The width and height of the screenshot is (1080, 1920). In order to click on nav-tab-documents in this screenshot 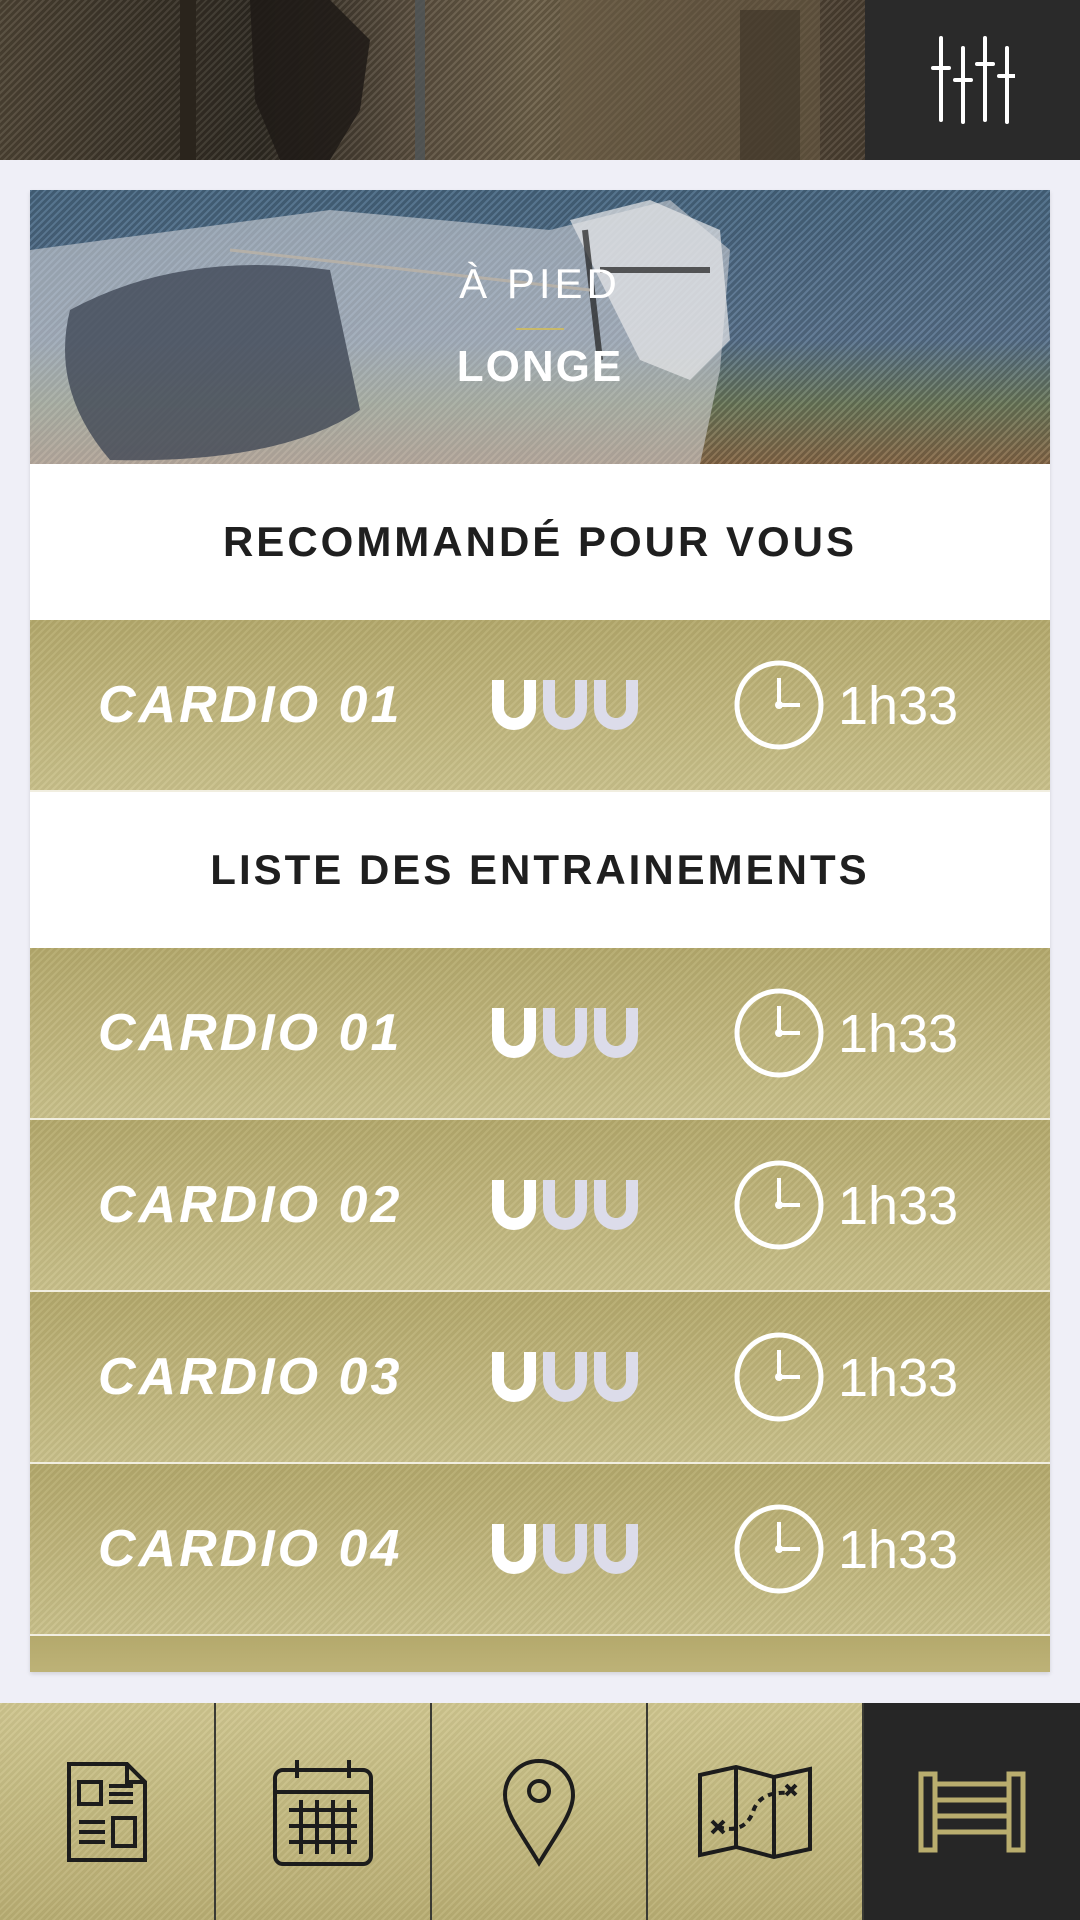, I will do `click(108, 1811)`.